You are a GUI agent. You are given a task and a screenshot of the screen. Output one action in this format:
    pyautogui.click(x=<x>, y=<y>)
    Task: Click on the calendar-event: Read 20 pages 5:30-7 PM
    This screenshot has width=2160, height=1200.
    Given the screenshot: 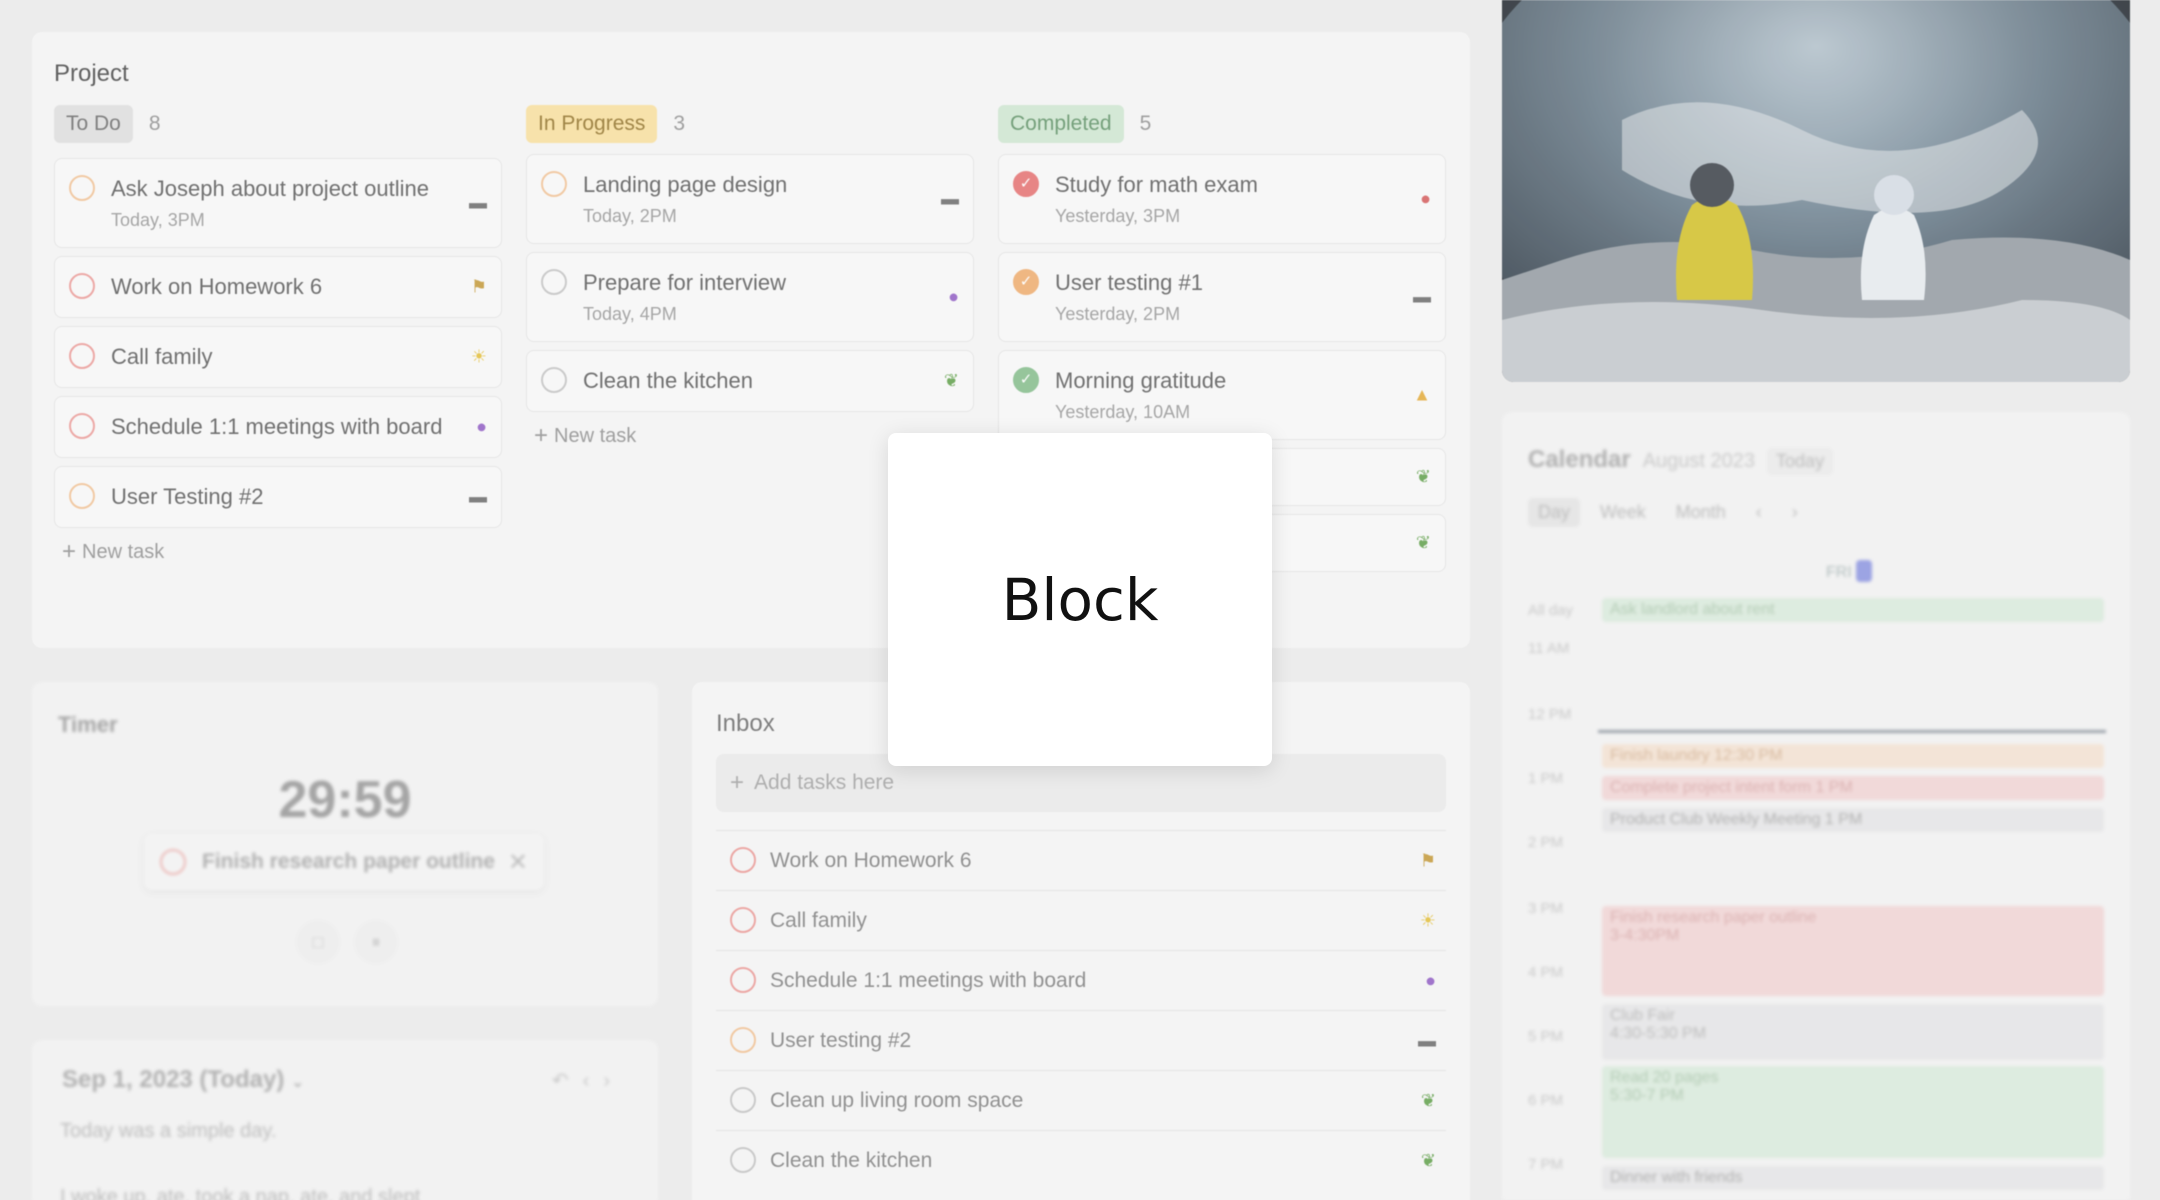 What is the action you would take?
    pyautogui.click(x=1853, y=1112)
    